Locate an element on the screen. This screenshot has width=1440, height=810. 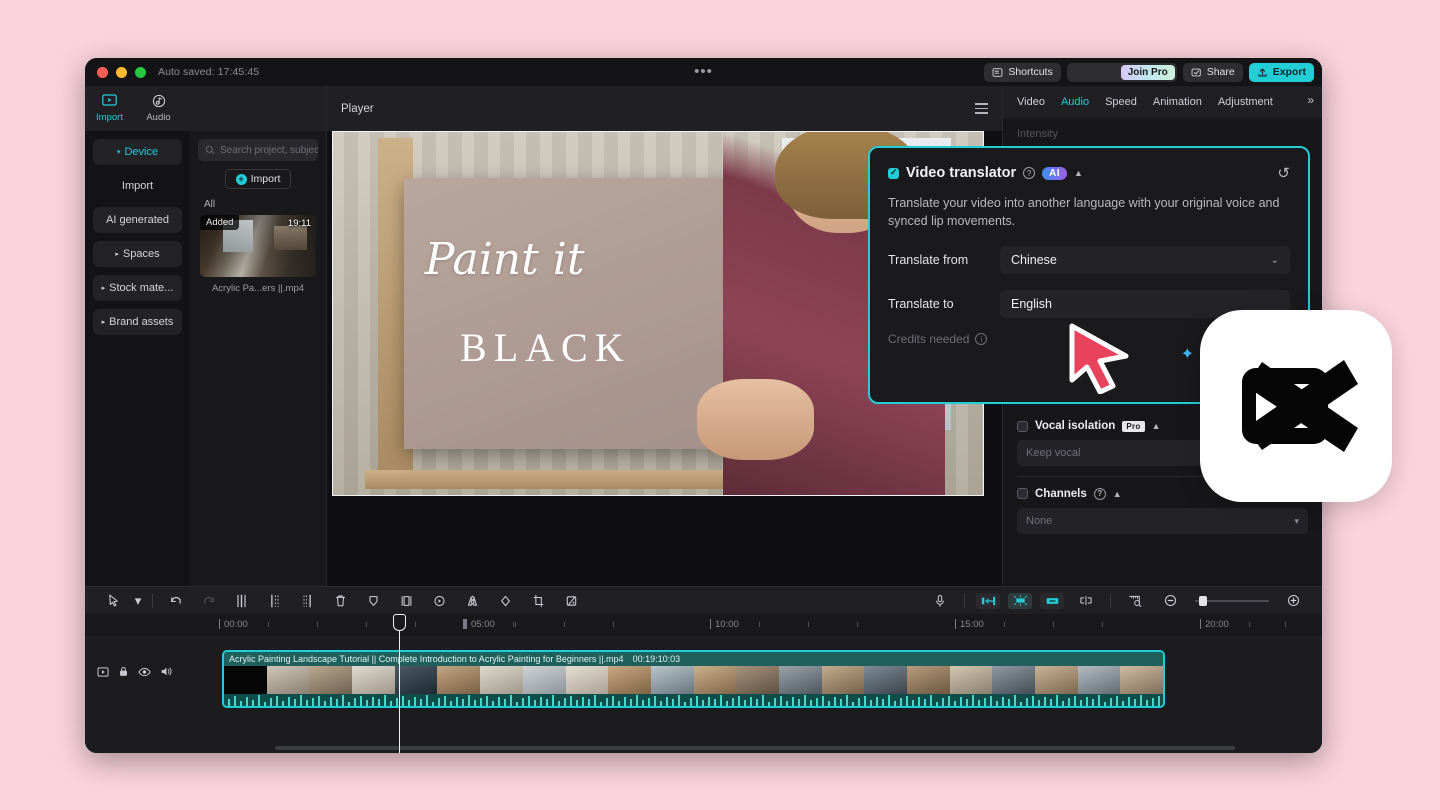
export-label: Export is located at coordinates (1289, 72).